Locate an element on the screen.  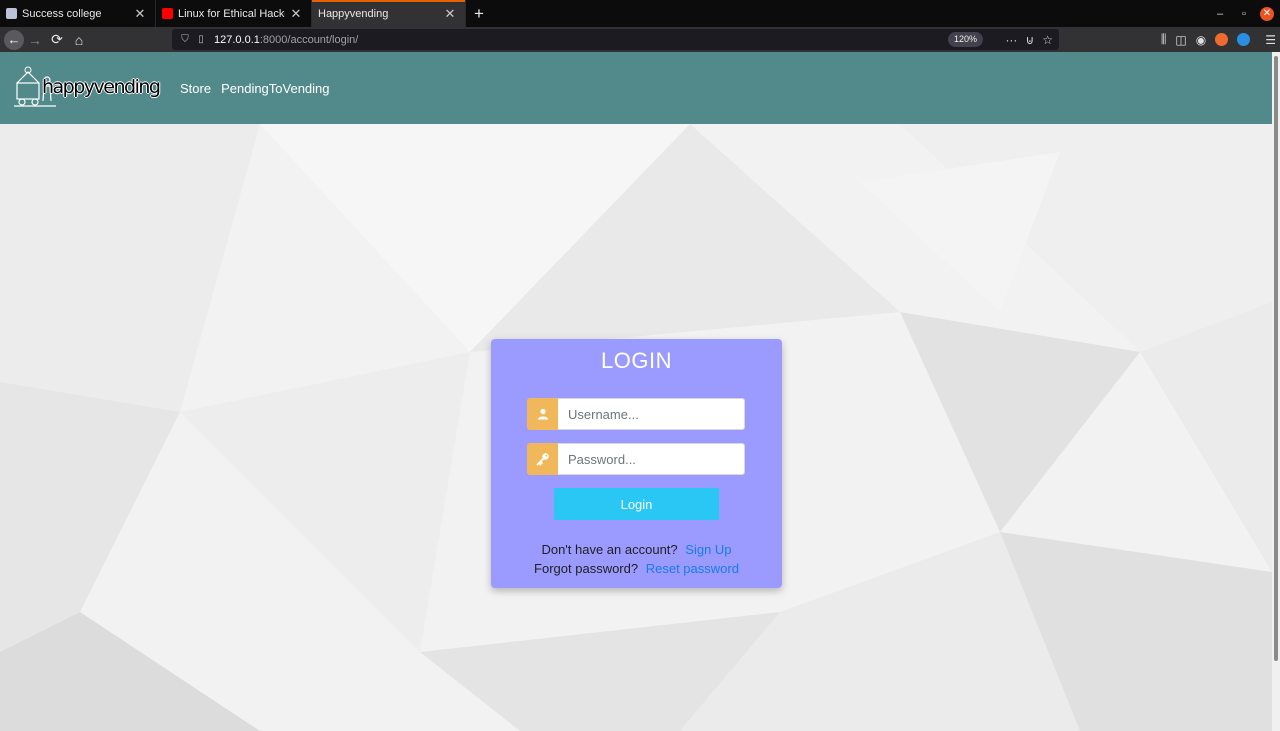
forward-arrow-icon: → is located at coordinates (35, 40).